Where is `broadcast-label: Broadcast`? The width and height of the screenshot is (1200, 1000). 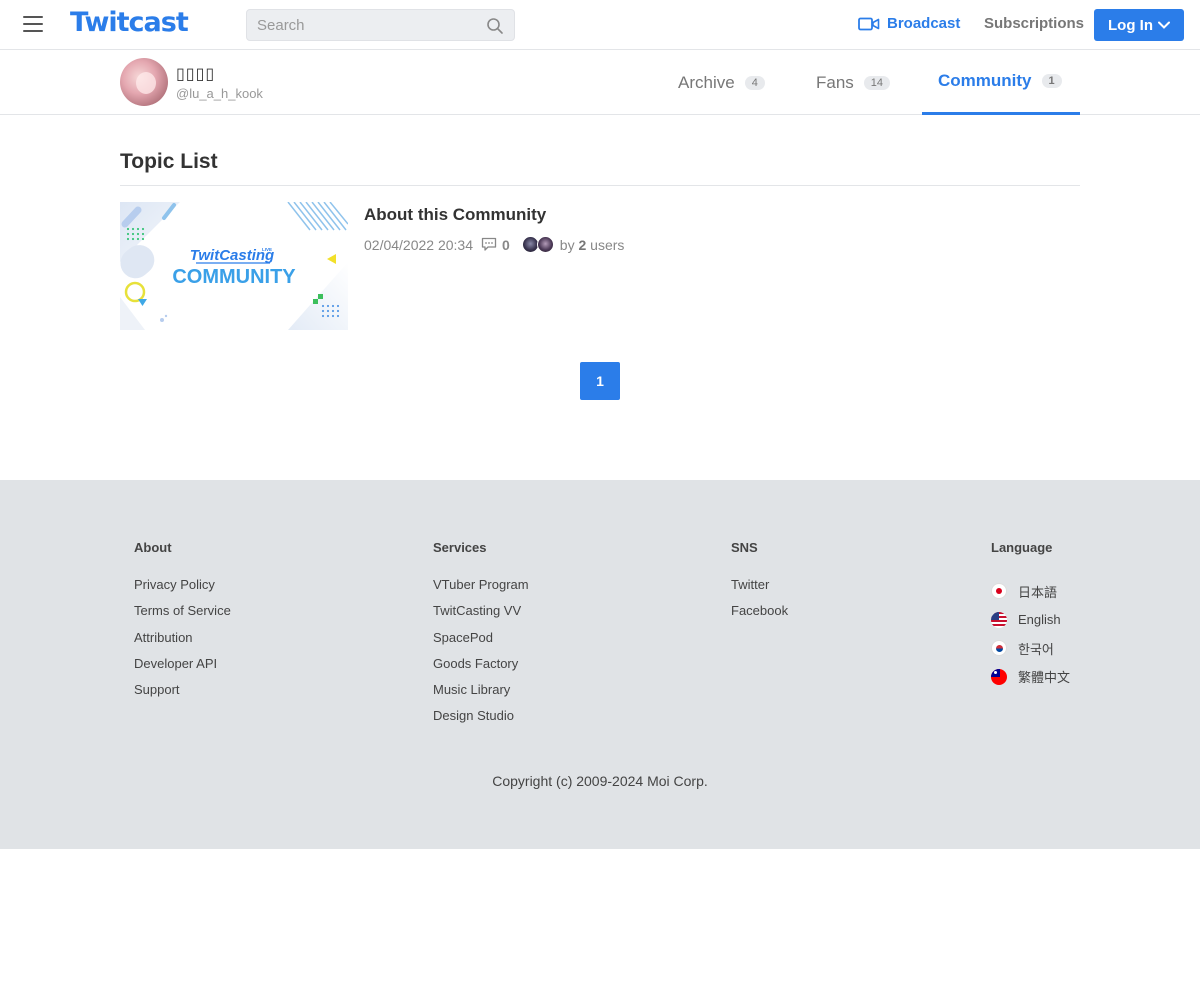 broadcast-label: Broadcast is located at coordinates (924, 23).